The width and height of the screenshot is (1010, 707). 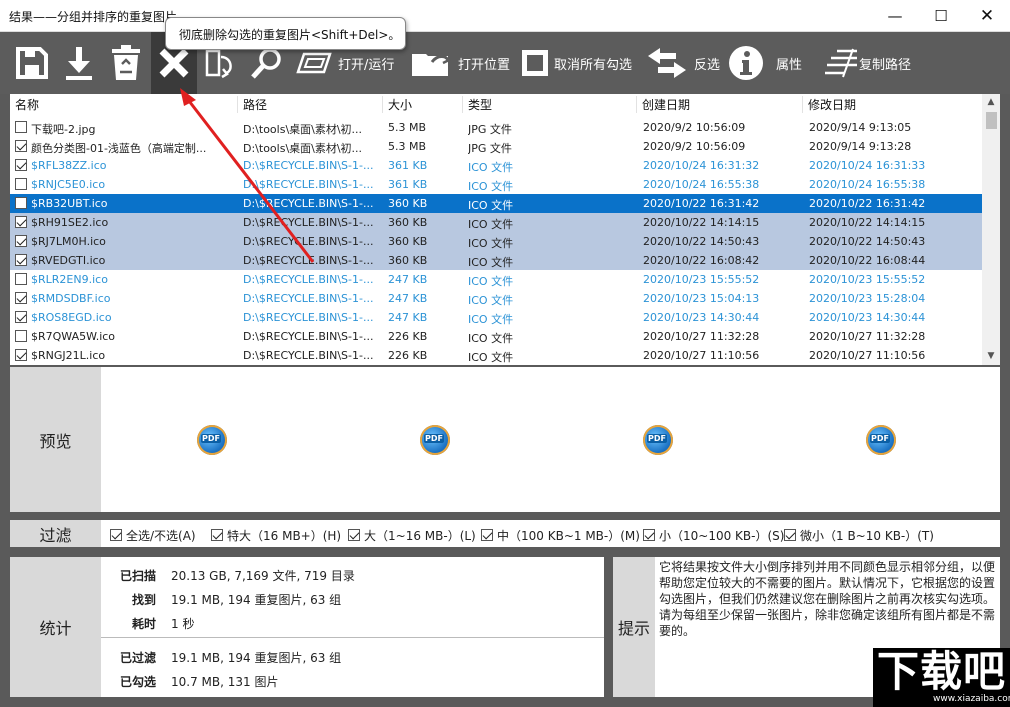 I want to click on column-name: 名称, so click(x=124, y=104).